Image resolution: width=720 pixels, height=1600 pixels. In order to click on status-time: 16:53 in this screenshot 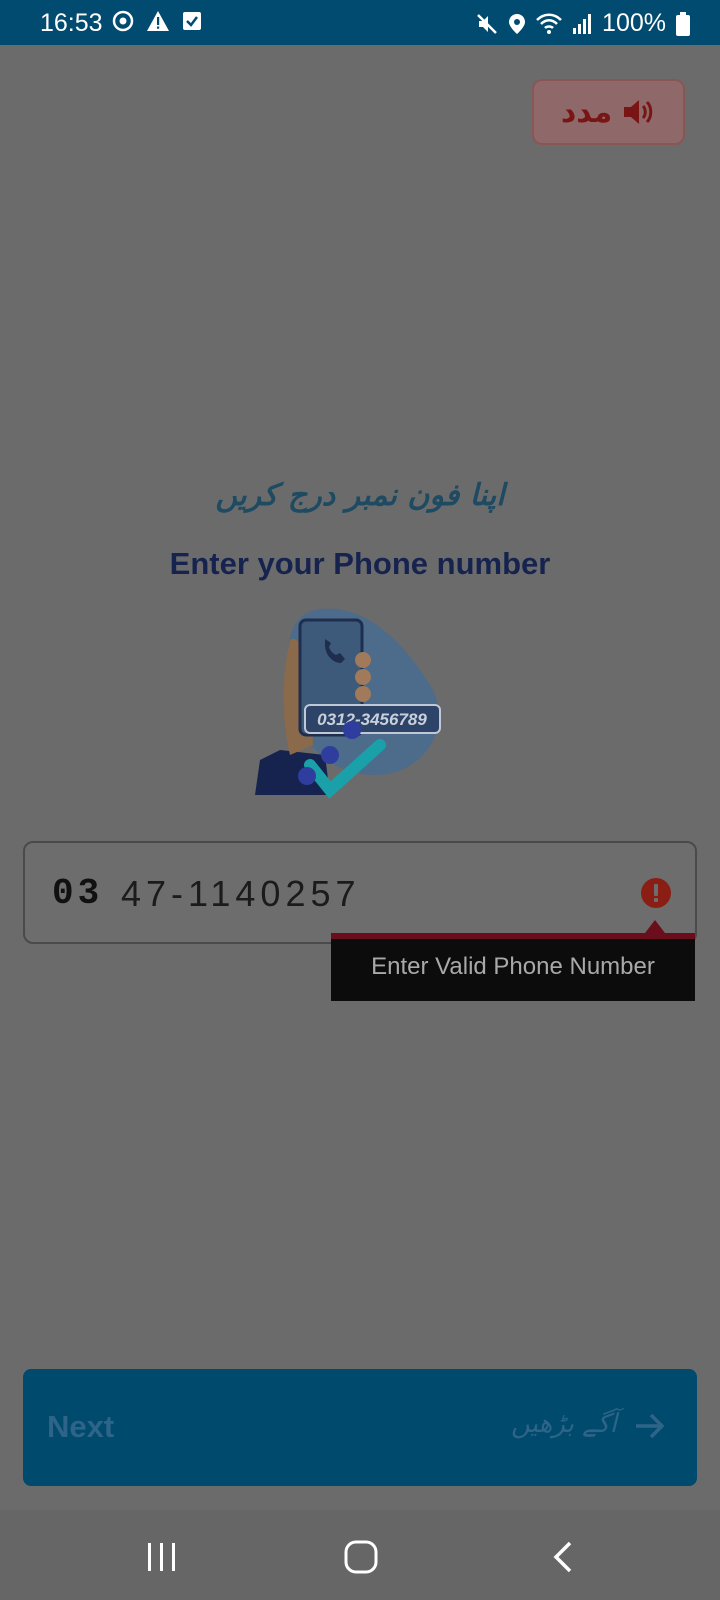, I will do `click(71, 23)`.